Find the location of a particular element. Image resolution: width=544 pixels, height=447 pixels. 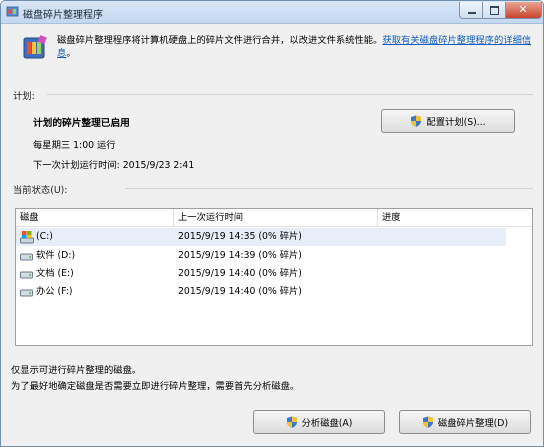

defragment-disk-label: 磁盘碎片整理(D) is located at coordinates (473, 423).